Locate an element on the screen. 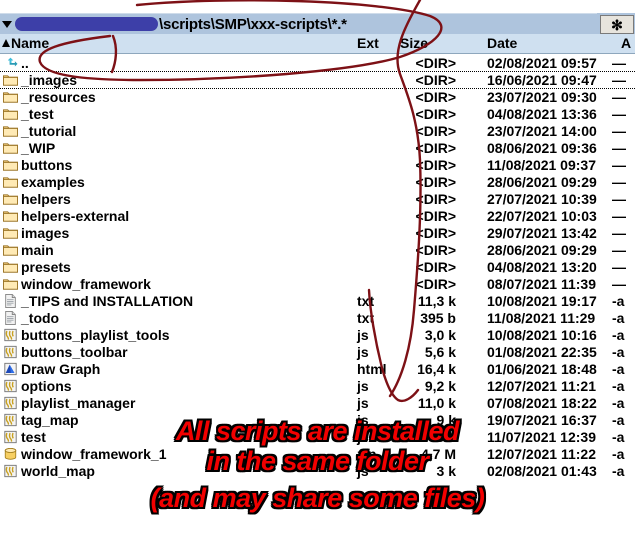 The image size is (635, 554). row-size: 3,0 k is located at coordinates (440, 335).